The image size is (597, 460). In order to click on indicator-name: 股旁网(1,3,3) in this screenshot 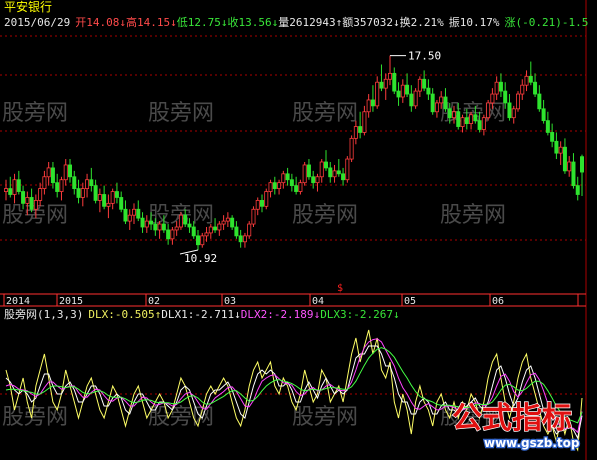, I will do `click(43, 314)`.